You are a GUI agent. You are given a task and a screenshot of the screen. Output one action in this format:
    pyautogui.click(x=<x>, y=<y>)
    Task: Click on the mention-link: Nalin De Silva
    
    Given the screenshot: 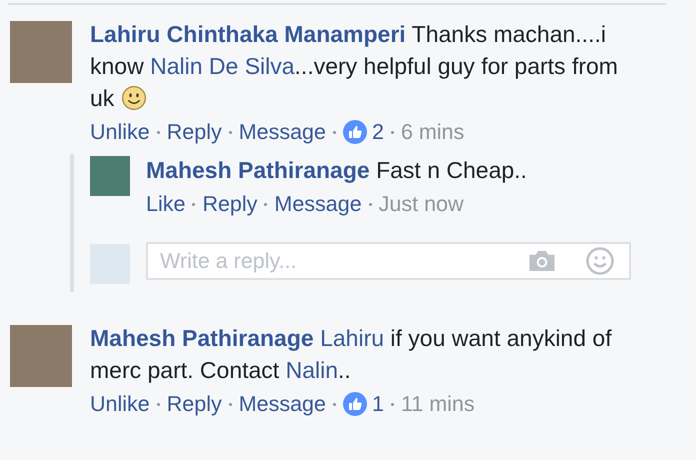 What is the action you would take?
    pyautogui.click(x=222, y=66)
    